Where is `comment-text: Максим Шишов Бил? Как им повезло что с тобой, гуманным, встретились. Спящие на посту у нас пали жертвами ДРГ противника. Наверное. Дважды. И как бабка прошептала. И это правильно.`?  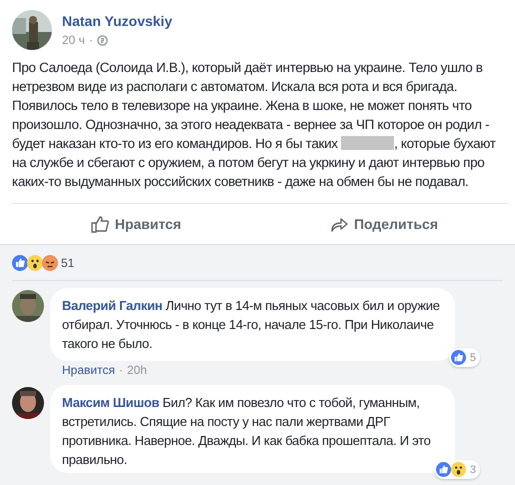 comment-text: Максим Шишов Бил? Как им повезло что с тобой, гуманным, встретились. Спящие на посту у нас пали жертвами ДРГ противника. Наверное. Дважды. И как бабка прошептала. И это правильно. is located at coordinates (247, 431).